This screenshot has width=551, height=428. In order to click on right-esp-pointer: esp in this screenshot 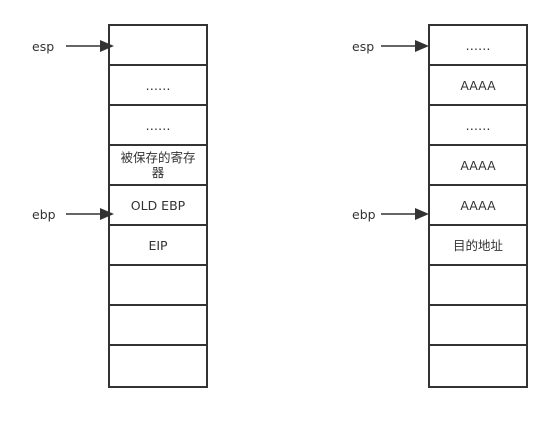, I will do `click(390, 46)`.